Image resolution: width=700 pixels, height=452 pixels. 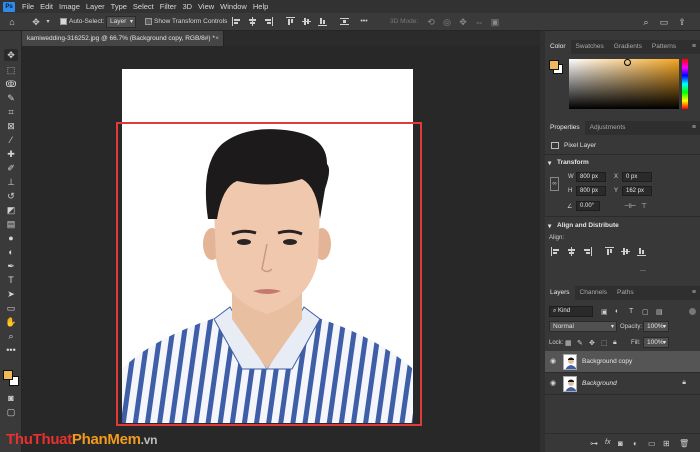 I want to click on color-picker-handle, so click(x=627, y=62).